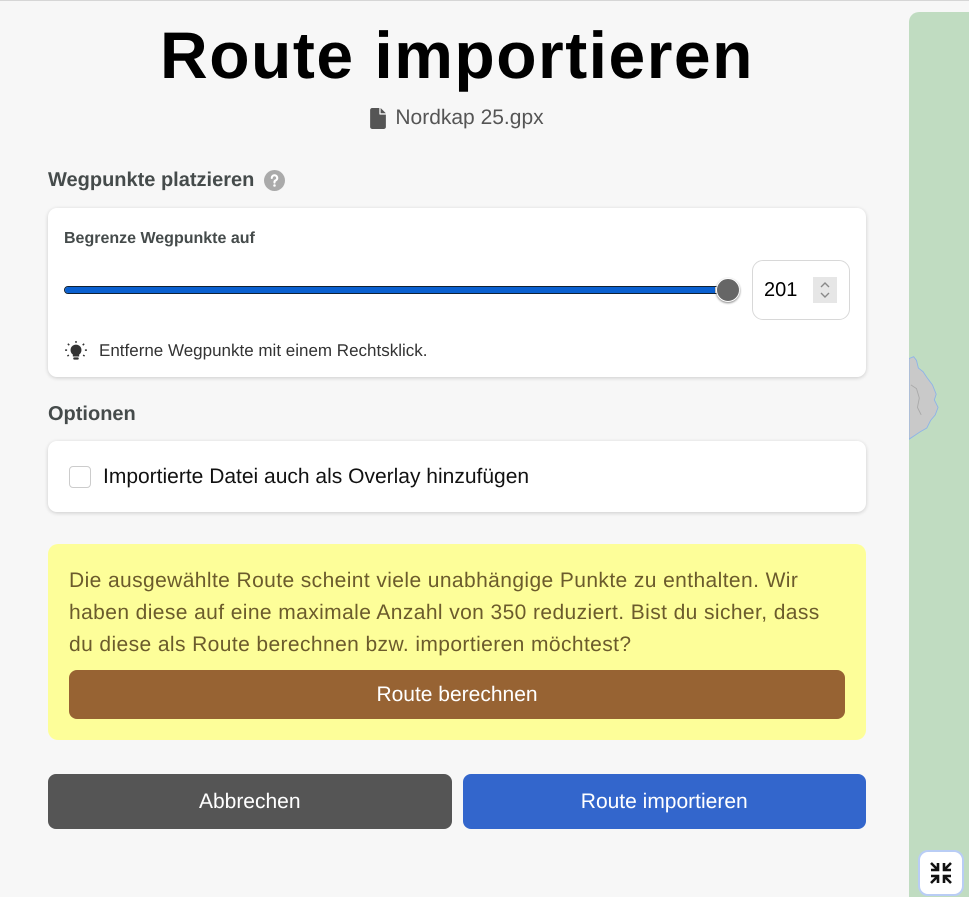 Image resolution: width=969 pixels, height=897 pixels. I want to click on calculate-route-button: Route berechnen, so click(457, 694).